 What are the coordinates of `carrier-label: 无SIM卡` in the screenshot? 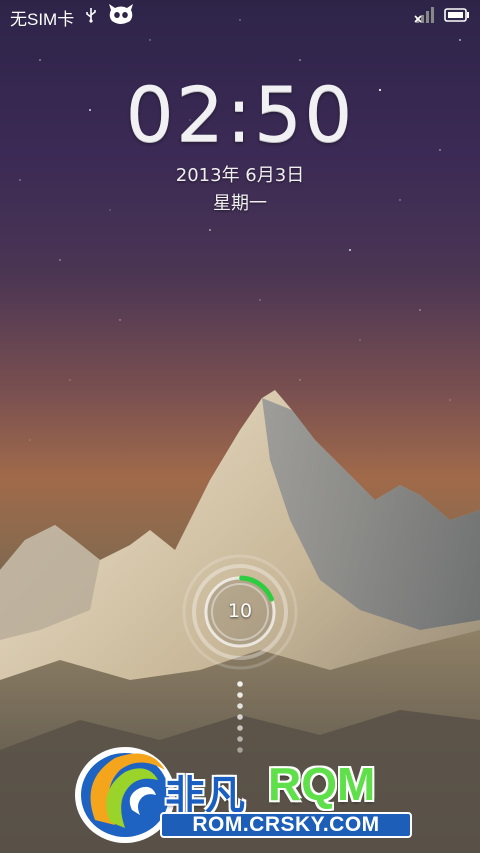 It's located at (42, 19).